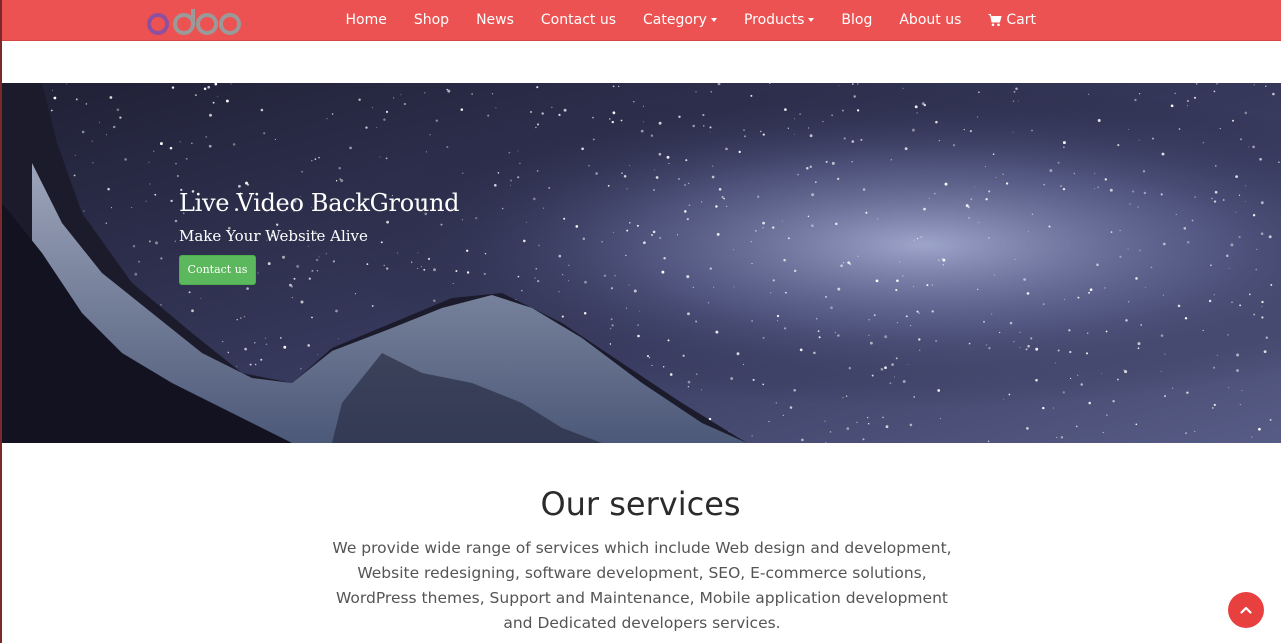  I want to click on nav-item-shop: Shop, so click(431, 20).